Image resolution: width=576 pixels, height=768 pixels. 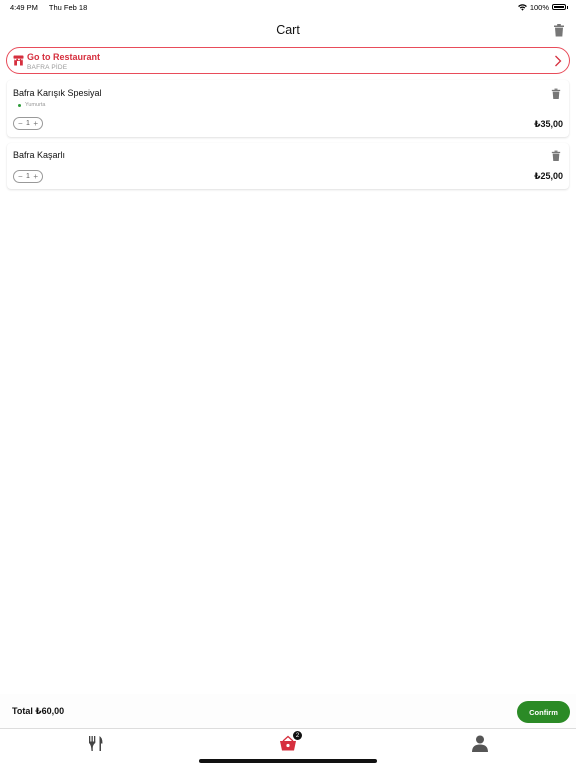 What do you see at coordinates (64, 57) in the screenshot?
I see `go-to-restaurant-label: Go to Restaurant` at bounding box center [64, 57].